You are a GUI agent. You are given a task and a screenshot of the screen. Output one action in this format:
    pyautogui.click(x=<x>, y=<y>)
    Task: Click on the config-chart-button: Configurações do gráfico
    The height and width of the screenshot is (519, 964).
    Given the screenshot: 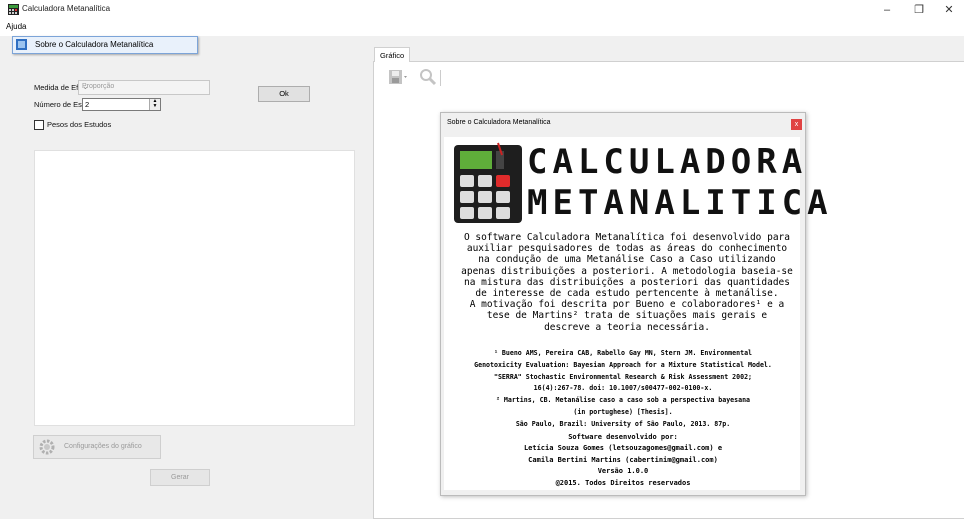 What is the action you would take?
    pyautogui.click(x=97, y=447)
    